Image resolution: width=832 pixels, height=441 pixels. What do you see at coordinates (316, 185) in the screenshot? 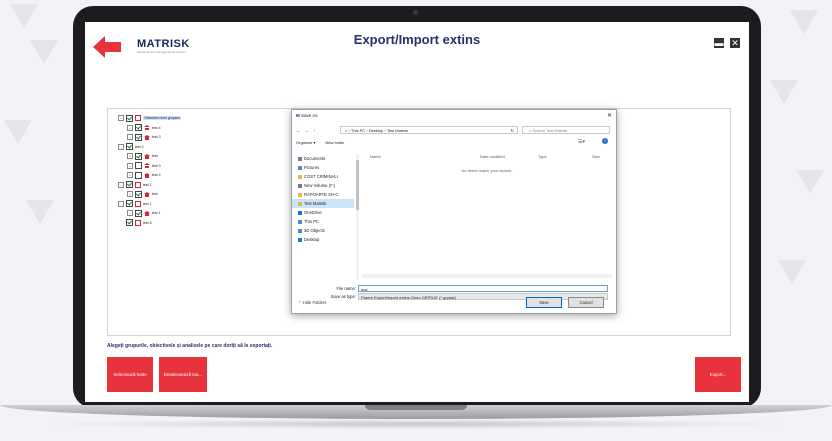
I see `nav-pane-item: New Volume (F:)` at bounding box center [316, 185].